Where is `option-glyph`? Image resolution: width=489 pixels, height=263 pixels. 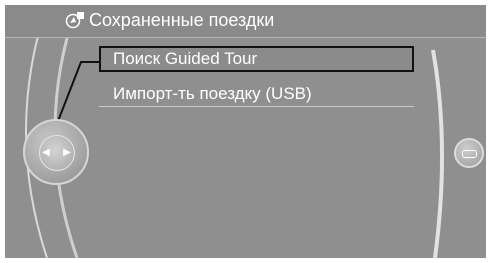 option-glyph is located at coordinates (469, 154).